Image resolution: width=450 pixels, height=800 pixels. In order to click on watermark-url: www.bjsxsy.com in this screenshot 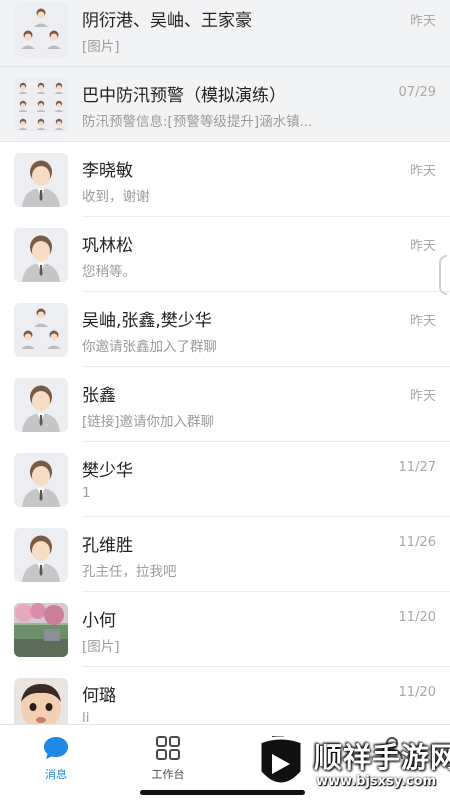, I will do `click(376, 781)`.